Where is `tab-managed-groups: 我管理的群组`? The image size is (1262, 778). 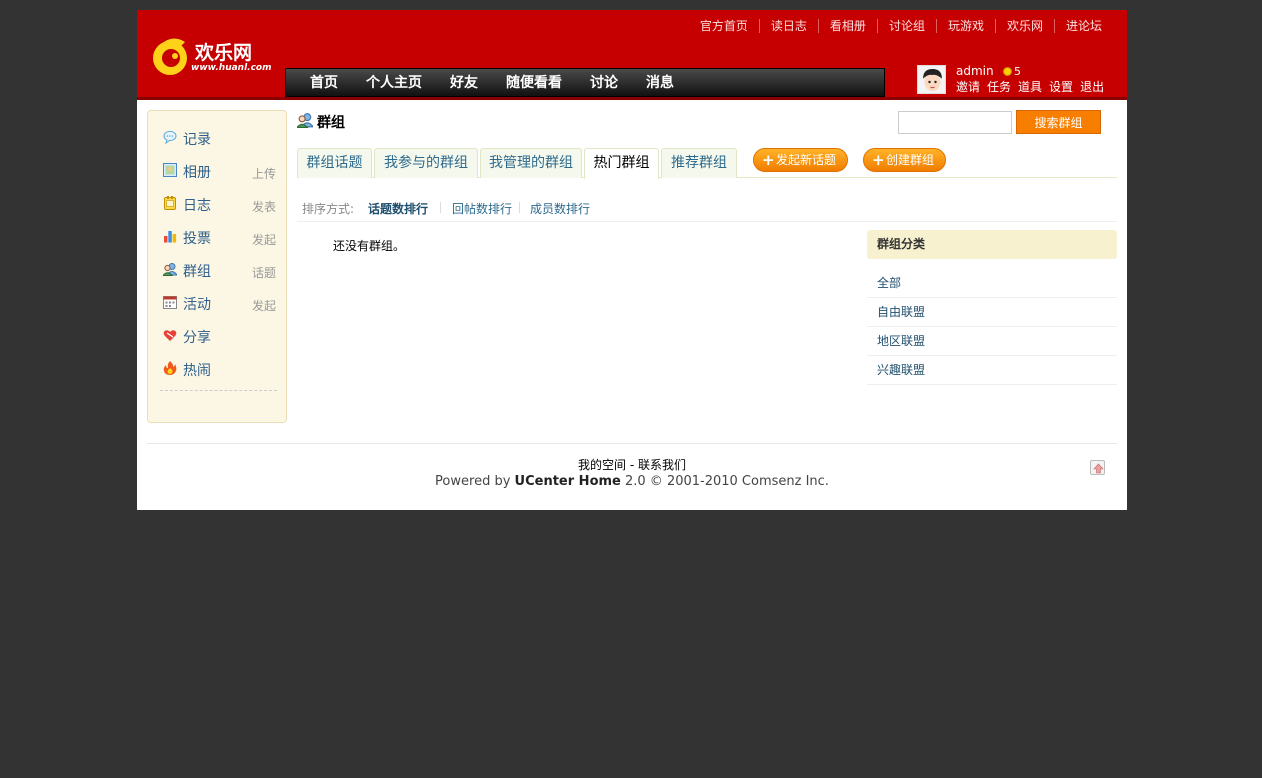
tab-managed-groups: 我管理的群组 is located at coordinates (531, 163).